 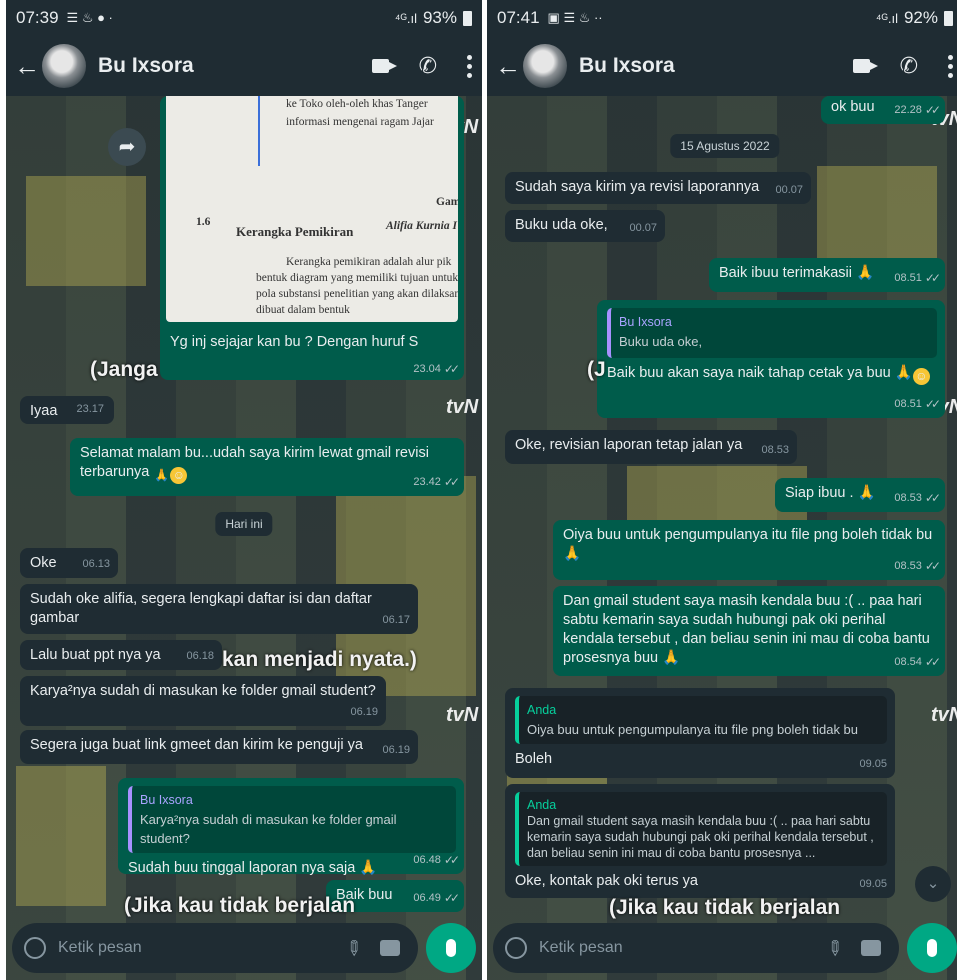 What do you see at coordinates (44, 411) in the screenshot?
I see `message-text: Iyaa` at bounding box center [44, 411].